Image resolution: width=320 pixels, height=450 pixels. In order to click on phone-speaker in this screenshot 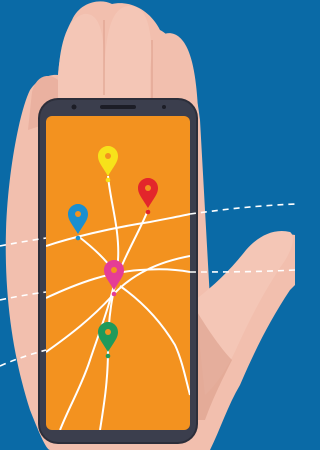, I will do `click(118, 107)`.